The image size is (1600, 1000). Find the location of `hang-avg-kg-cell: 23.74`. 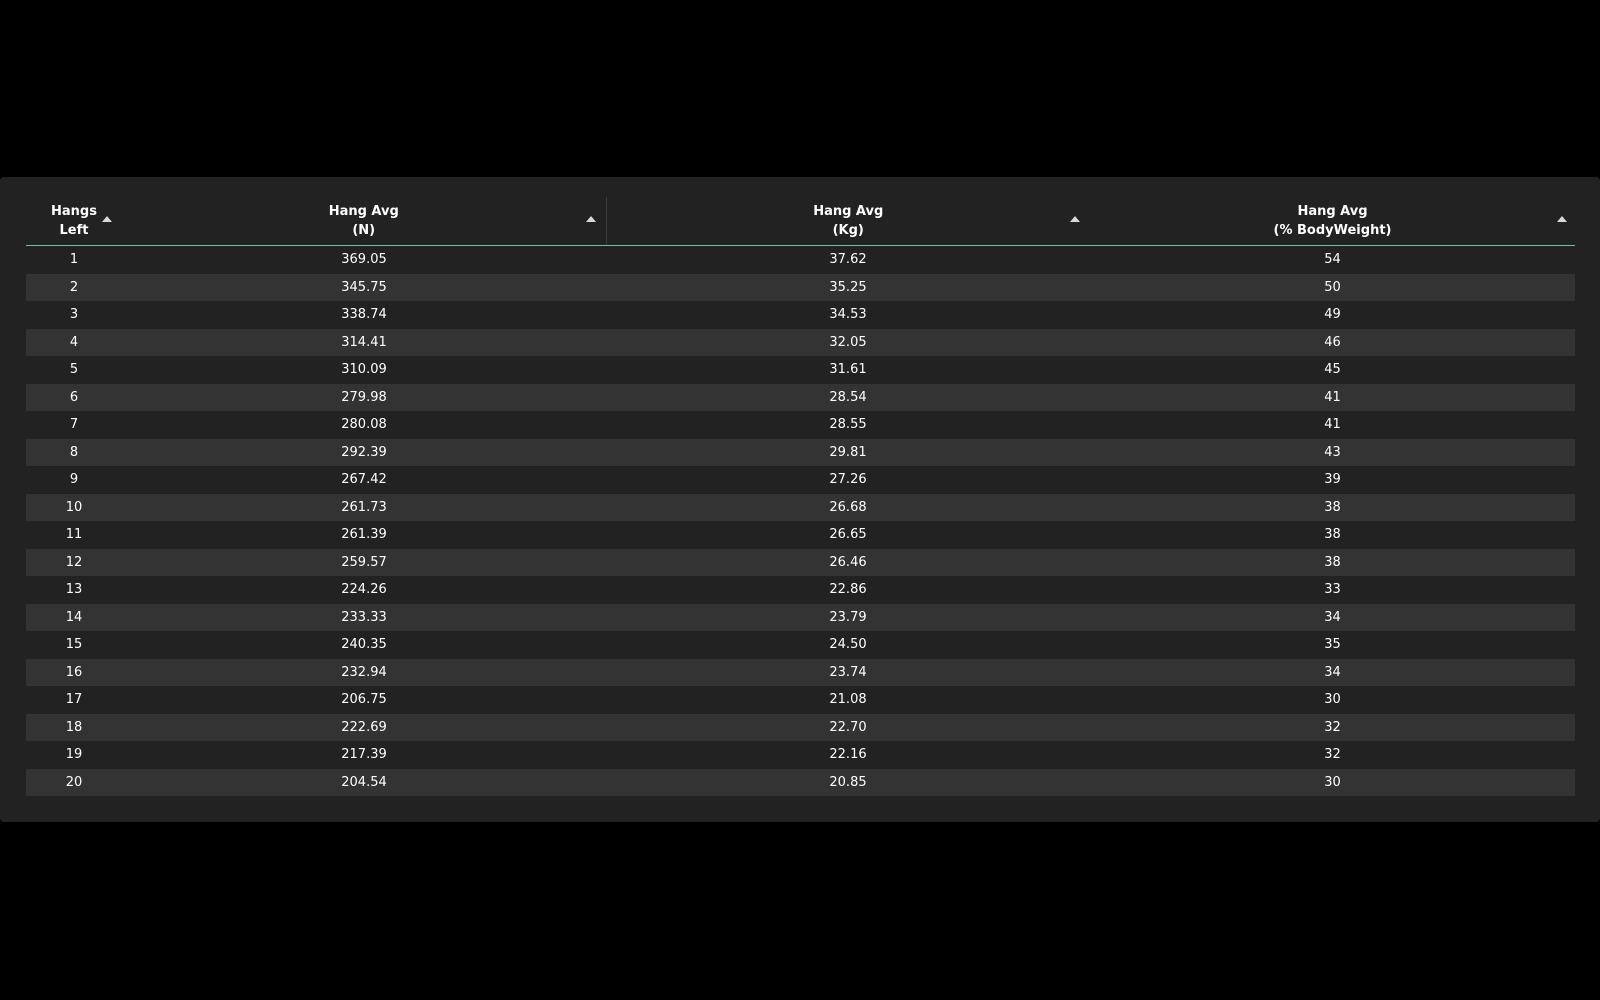

hang-avg-kg-cell: 23.74 is located at coordinates (848, 672).